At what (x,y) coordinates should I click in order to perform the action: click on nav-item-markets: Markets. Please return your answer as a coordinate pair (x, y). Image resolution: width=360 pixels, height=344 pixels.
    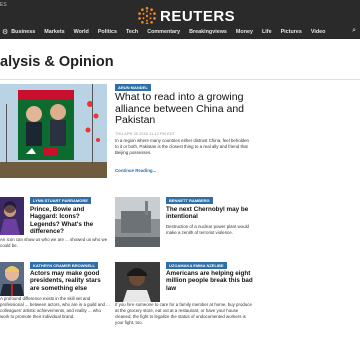
    Looking at the image, I should click on (54, 32).